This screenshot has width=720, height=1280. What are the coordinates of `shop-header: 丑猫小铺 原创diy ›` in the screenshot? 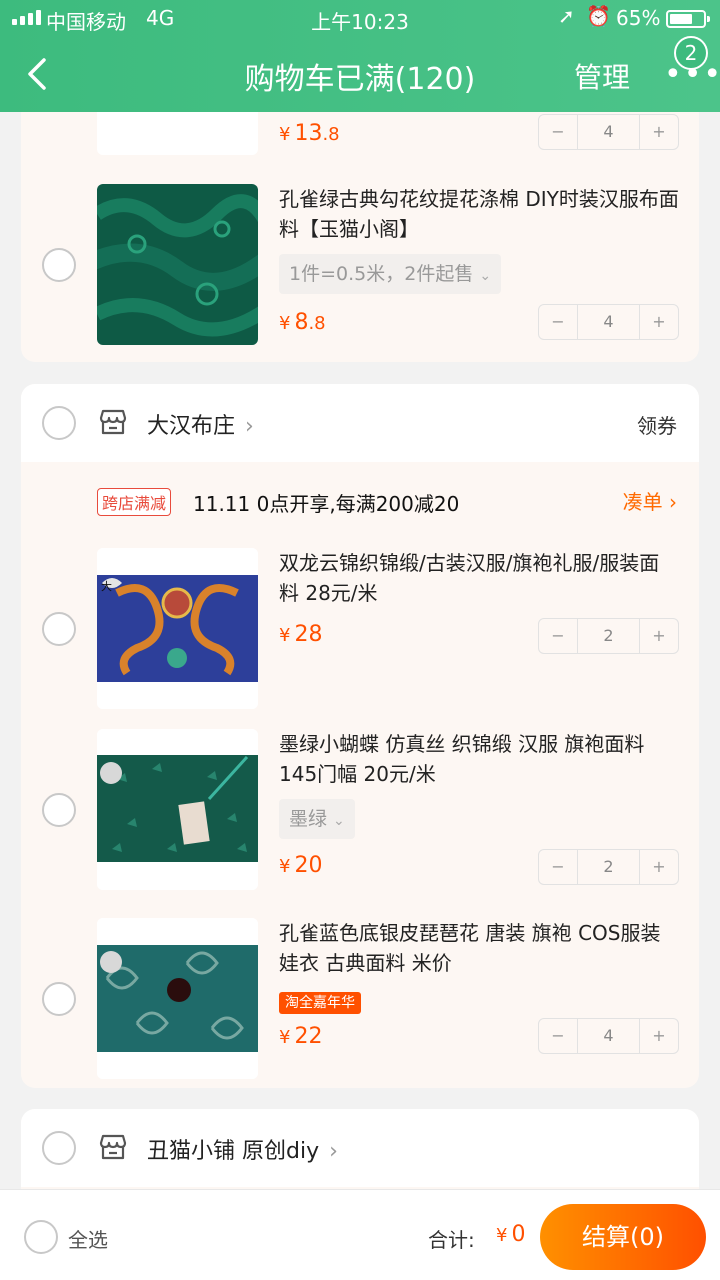 It's located at (360, 1148).